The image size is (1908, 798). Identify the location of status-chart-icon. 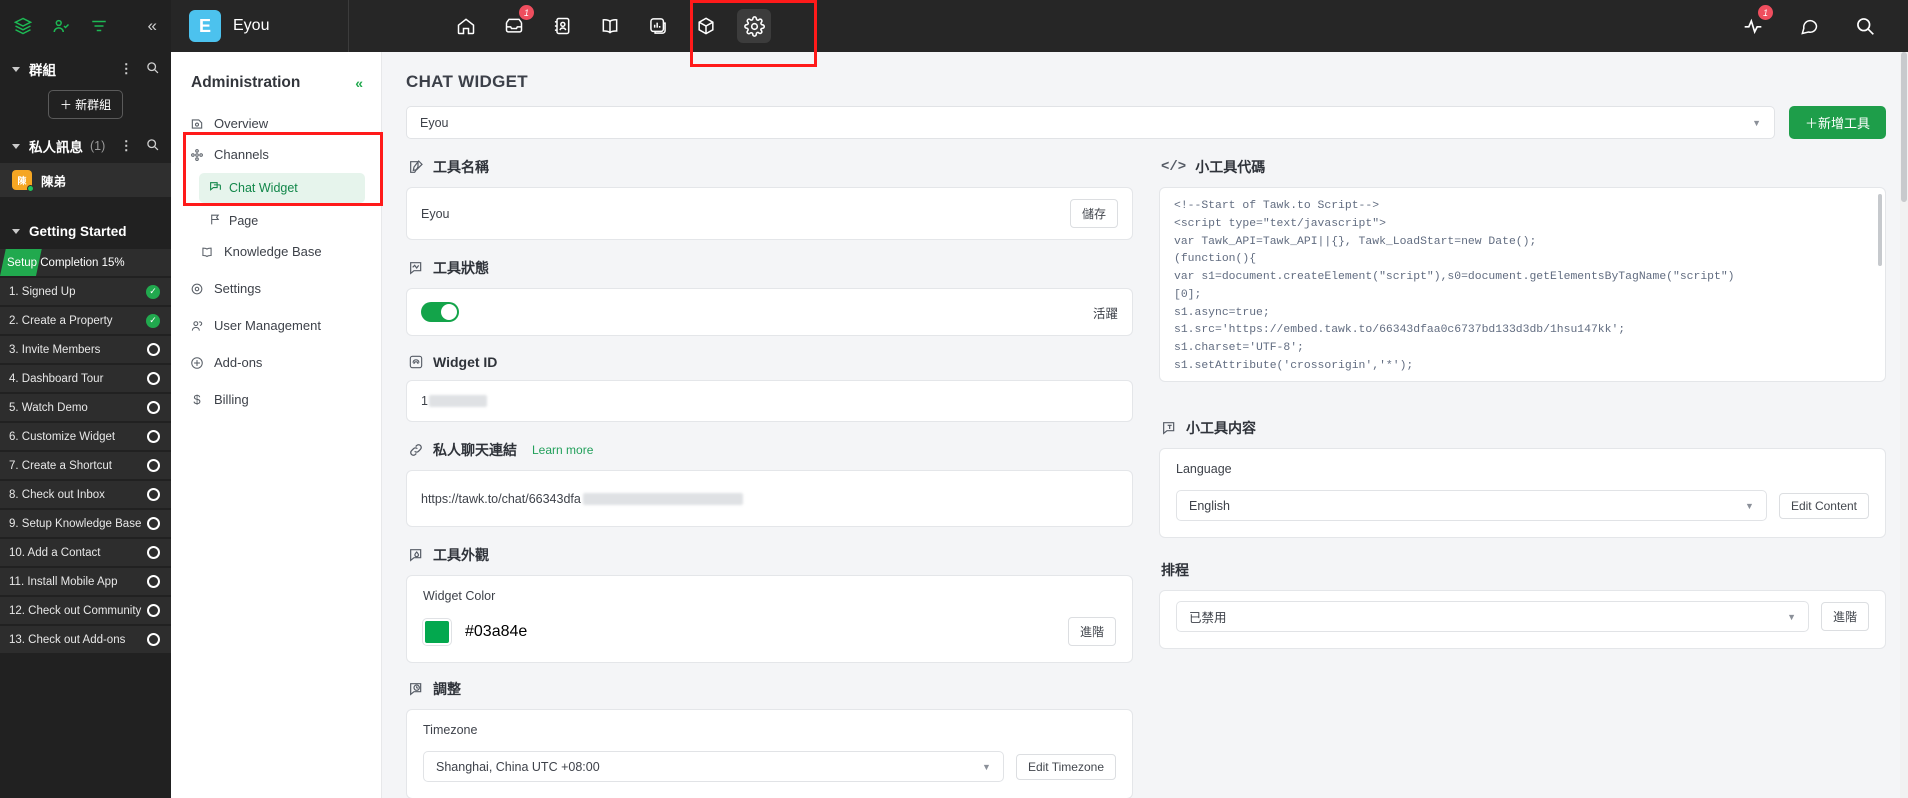
(416, 268).